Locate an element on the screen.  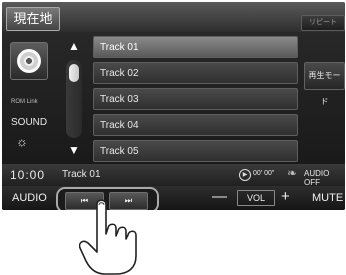
track-list-item: Track 02 is located at coordinates (195, 73).